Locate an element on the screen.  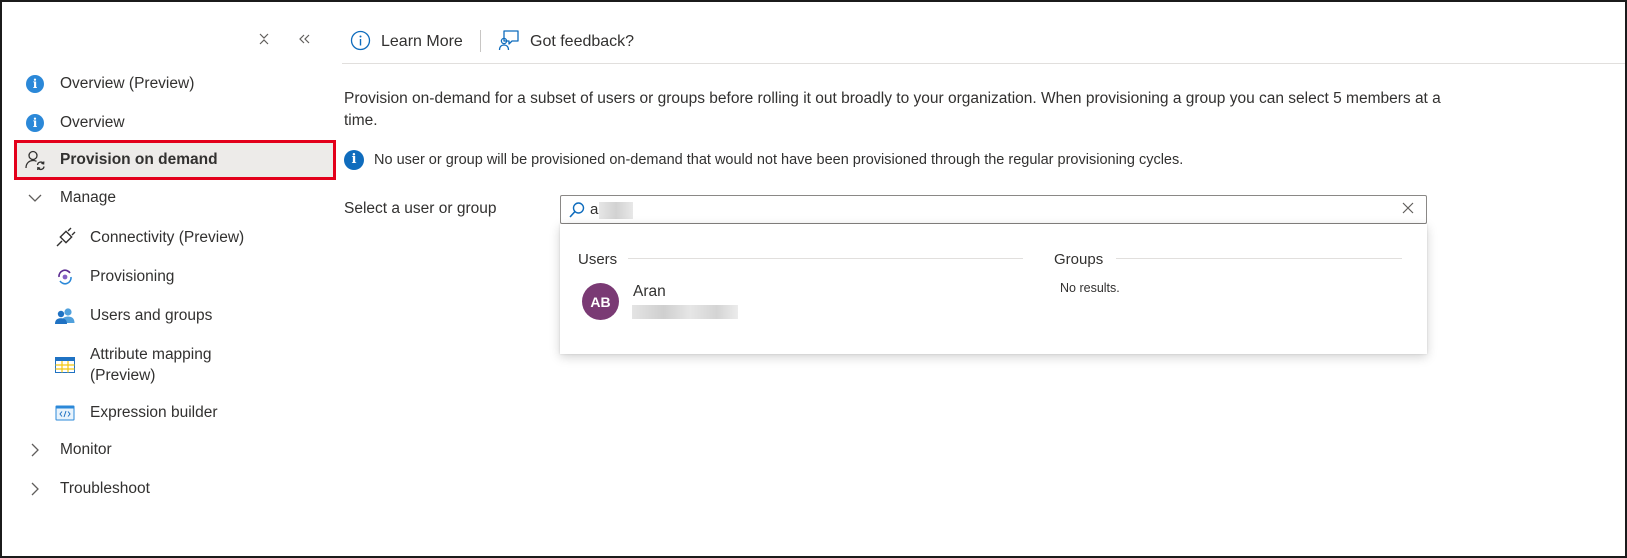
plug-icon is located at coordinates (65, 238).